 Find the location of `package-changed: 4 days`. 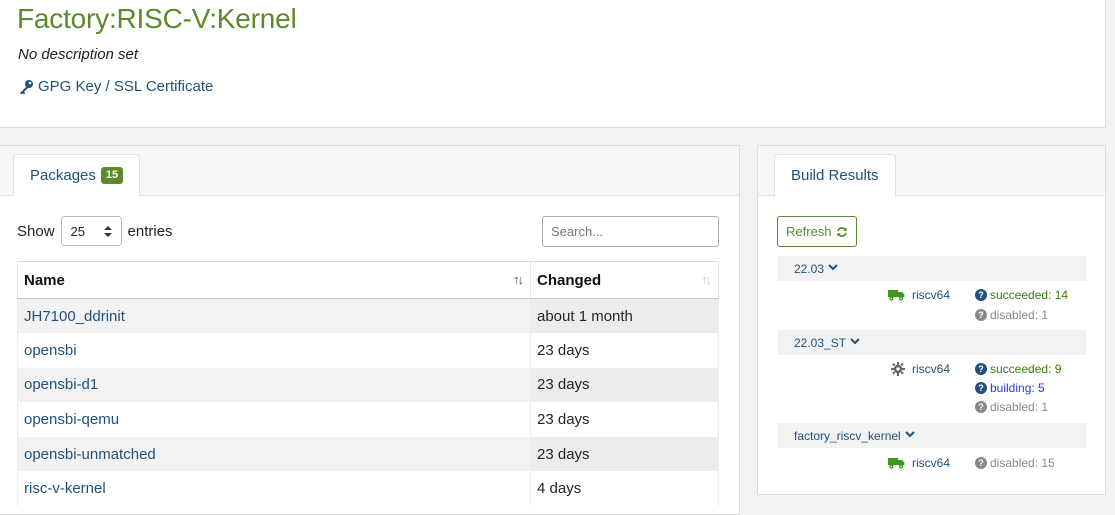

package-changed: 4 days is located at coordinates (624, 489).